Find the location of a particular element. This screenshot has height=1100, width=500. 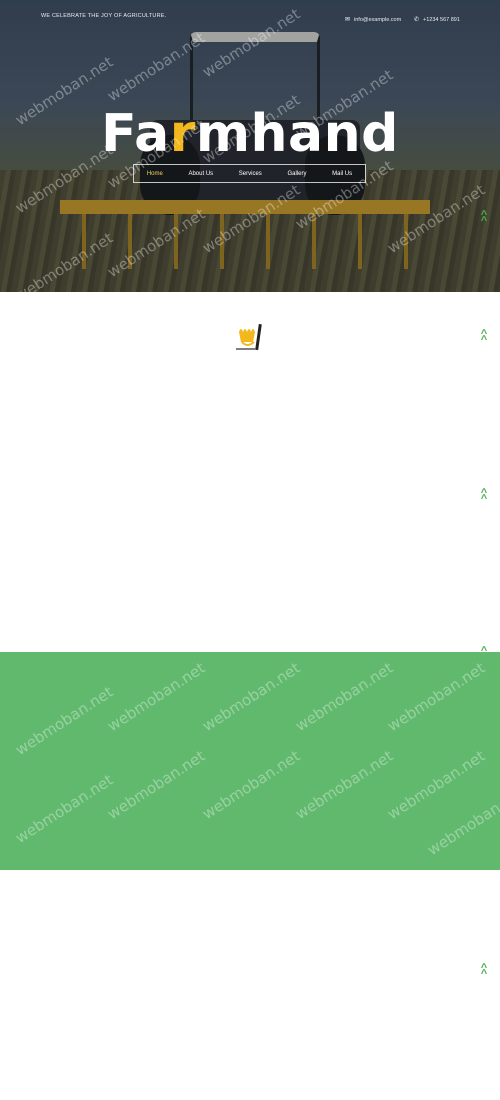

logo-accent-letter: r is located at coordinates (182, 134).